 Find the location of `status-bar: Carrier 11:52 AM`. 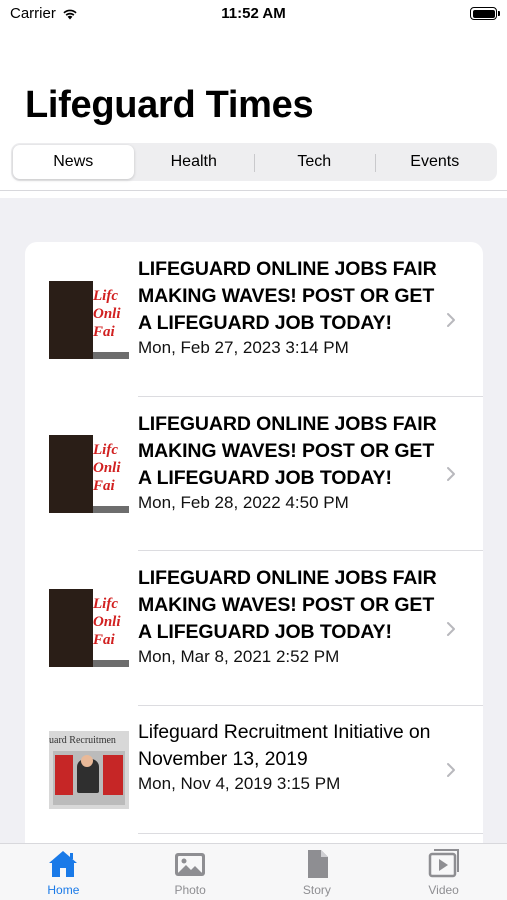

status-bar: Carrier 11:52 AM is located at coordinates (253, 15).